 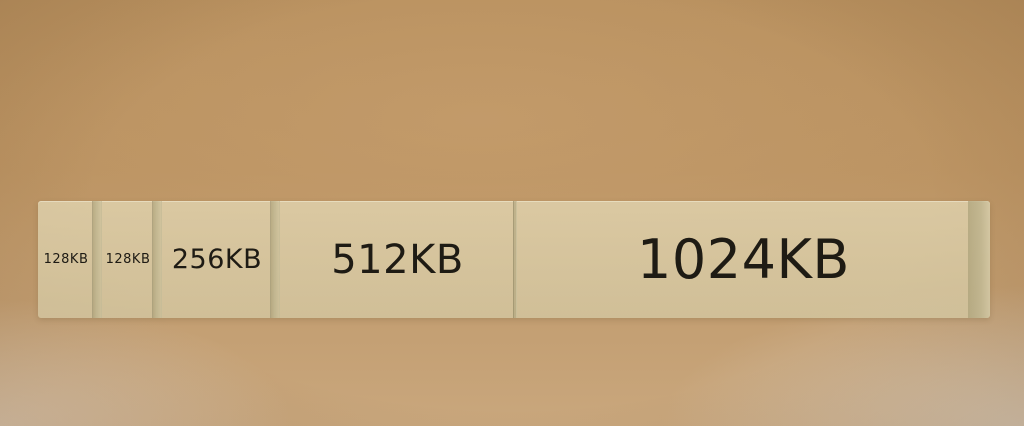 I want to click on memory-block-1: 128KB, so click(x=66, y=259).